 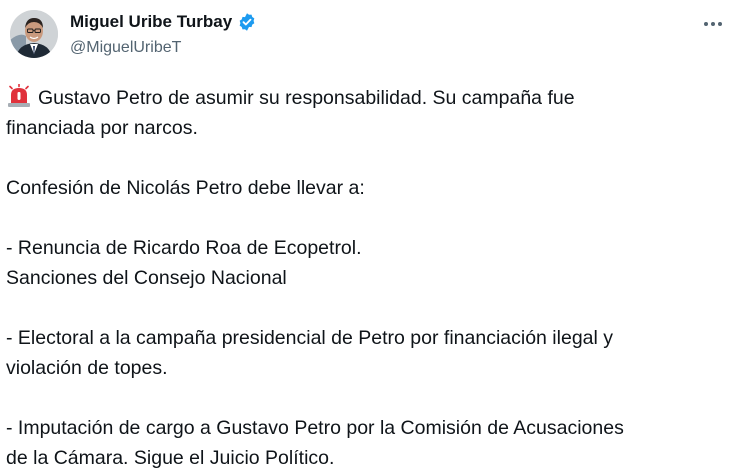 I want to click on avatar-image, so click(x=34, y=34).